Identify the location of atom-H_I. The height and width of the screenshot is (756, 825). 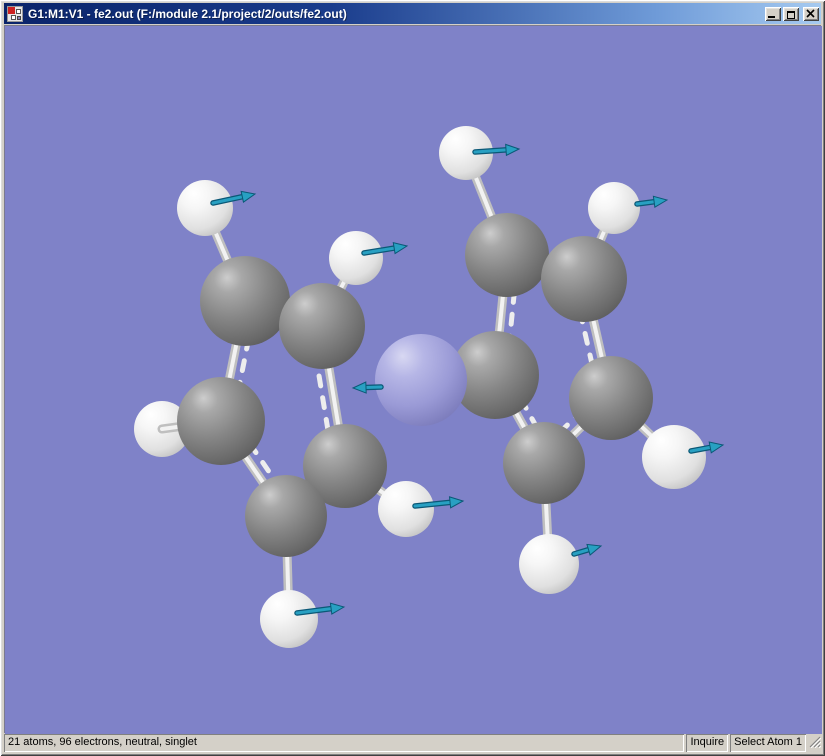
(674, 457).